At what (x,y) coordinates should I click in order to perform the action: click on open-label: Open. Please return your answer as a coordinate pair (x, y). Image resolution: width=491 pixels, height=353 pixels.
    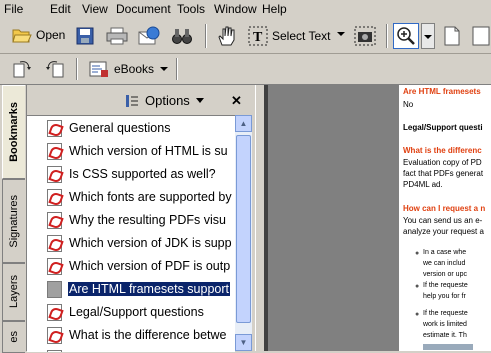
    Looking at the image, I should click on (51, 35).